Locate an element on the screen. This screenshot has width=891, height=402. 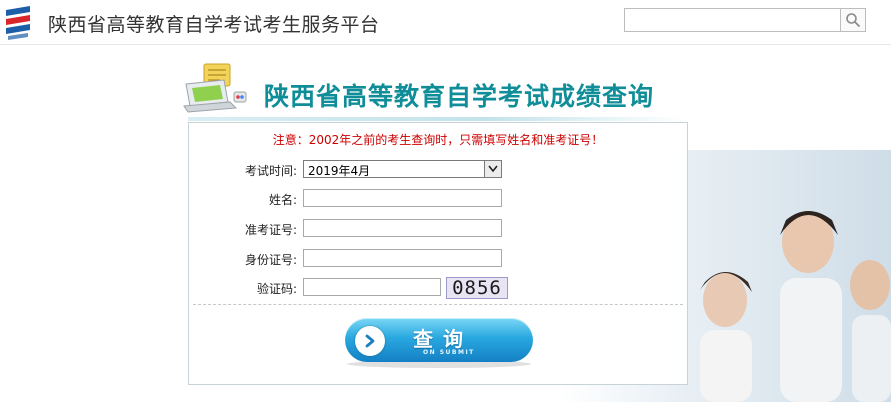
exam-time-selected: 2019年4月 is located at coordinates (339, 171).